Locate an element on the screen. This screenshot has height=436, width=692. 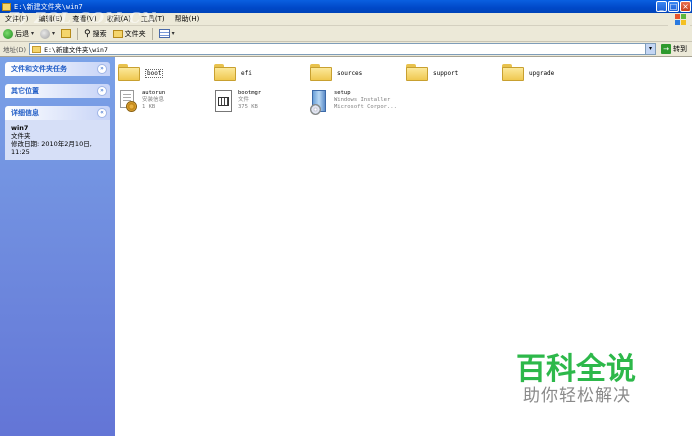
minimize-button: _ is located at coordinates (661, 6).